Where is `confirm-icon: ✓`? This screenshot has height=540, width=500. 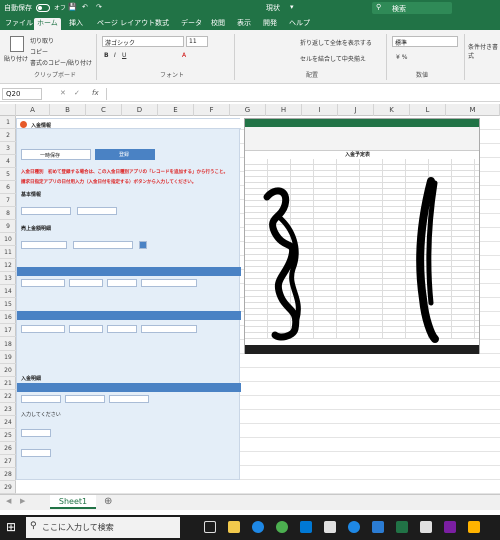 confirm-icon: ✓ is located at coordinates (77, 93).